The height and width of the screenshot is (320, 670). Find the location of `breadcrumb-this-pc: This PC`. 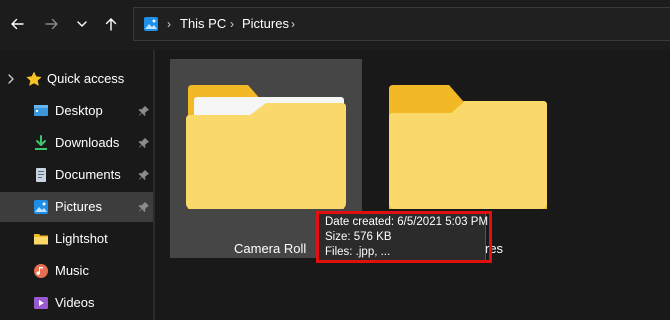

breadcrumb-this-pc: This PC is located at coordinates (203, 23).